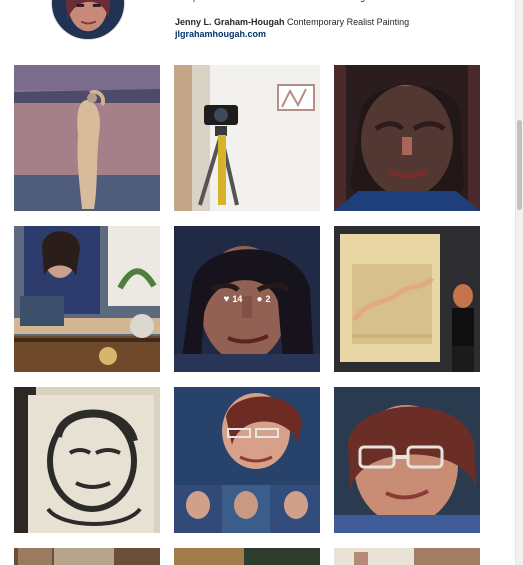 This screenshot has width=523, height=565. What do you see at coordinates (195, 1) in the screenshot?
I see `posts-count: 160posts` at bounding box center [195, 1].